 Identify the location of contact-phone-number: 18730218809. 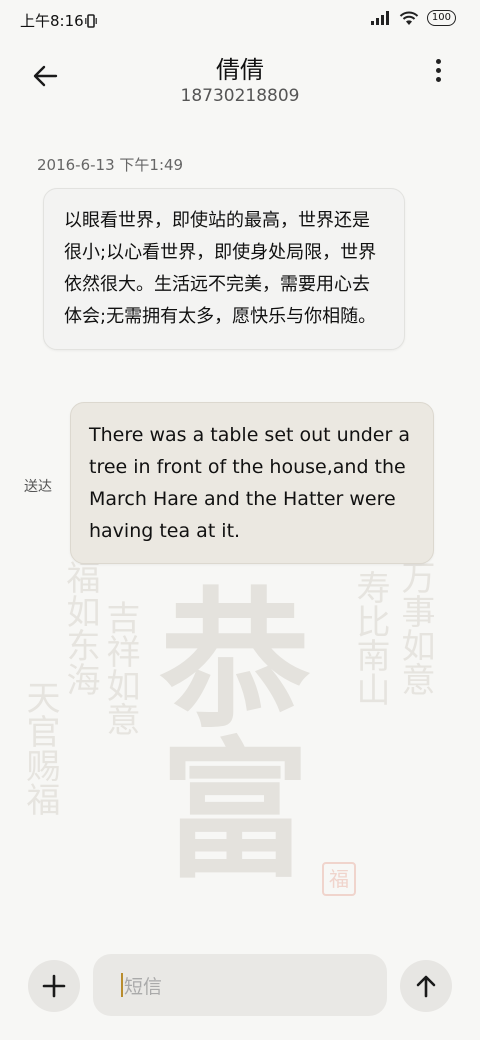
(240, 96).